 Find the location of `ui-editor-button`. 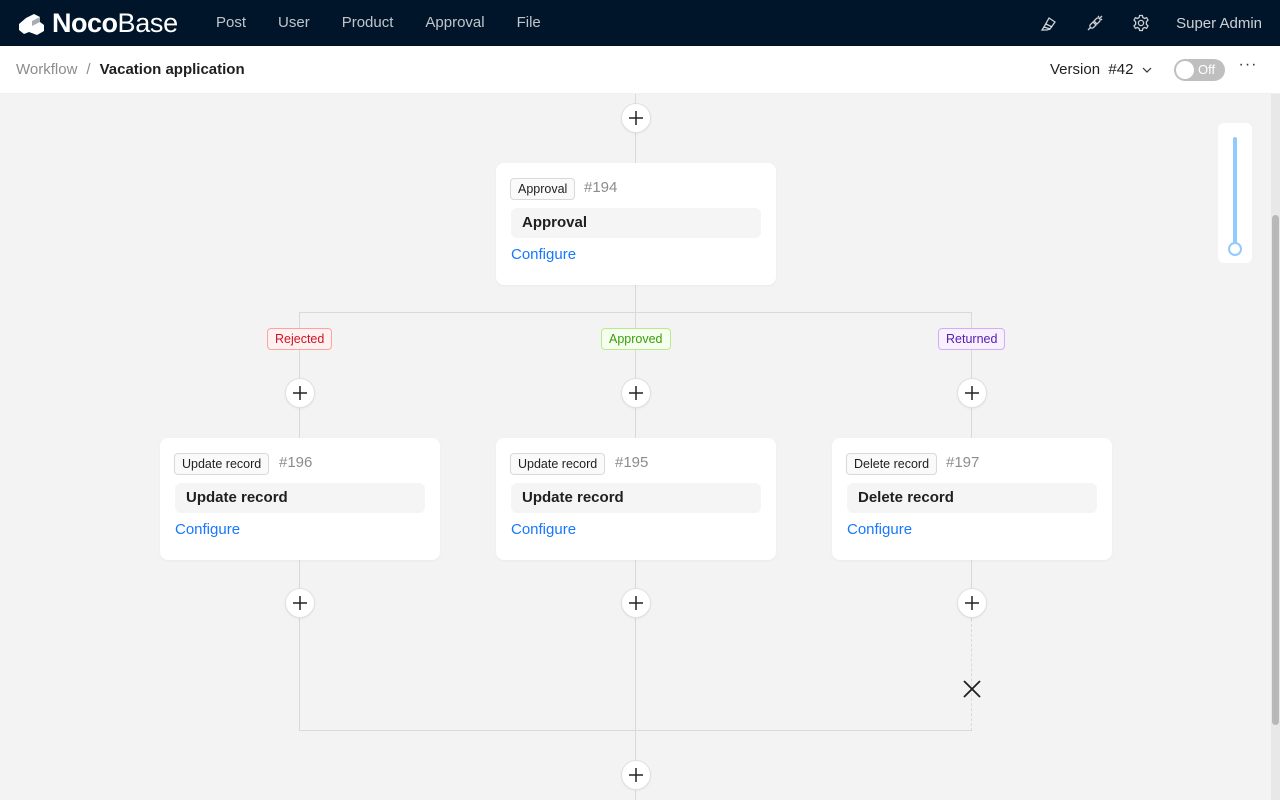

ui-editor-button is located at coordinates (1049, 23).